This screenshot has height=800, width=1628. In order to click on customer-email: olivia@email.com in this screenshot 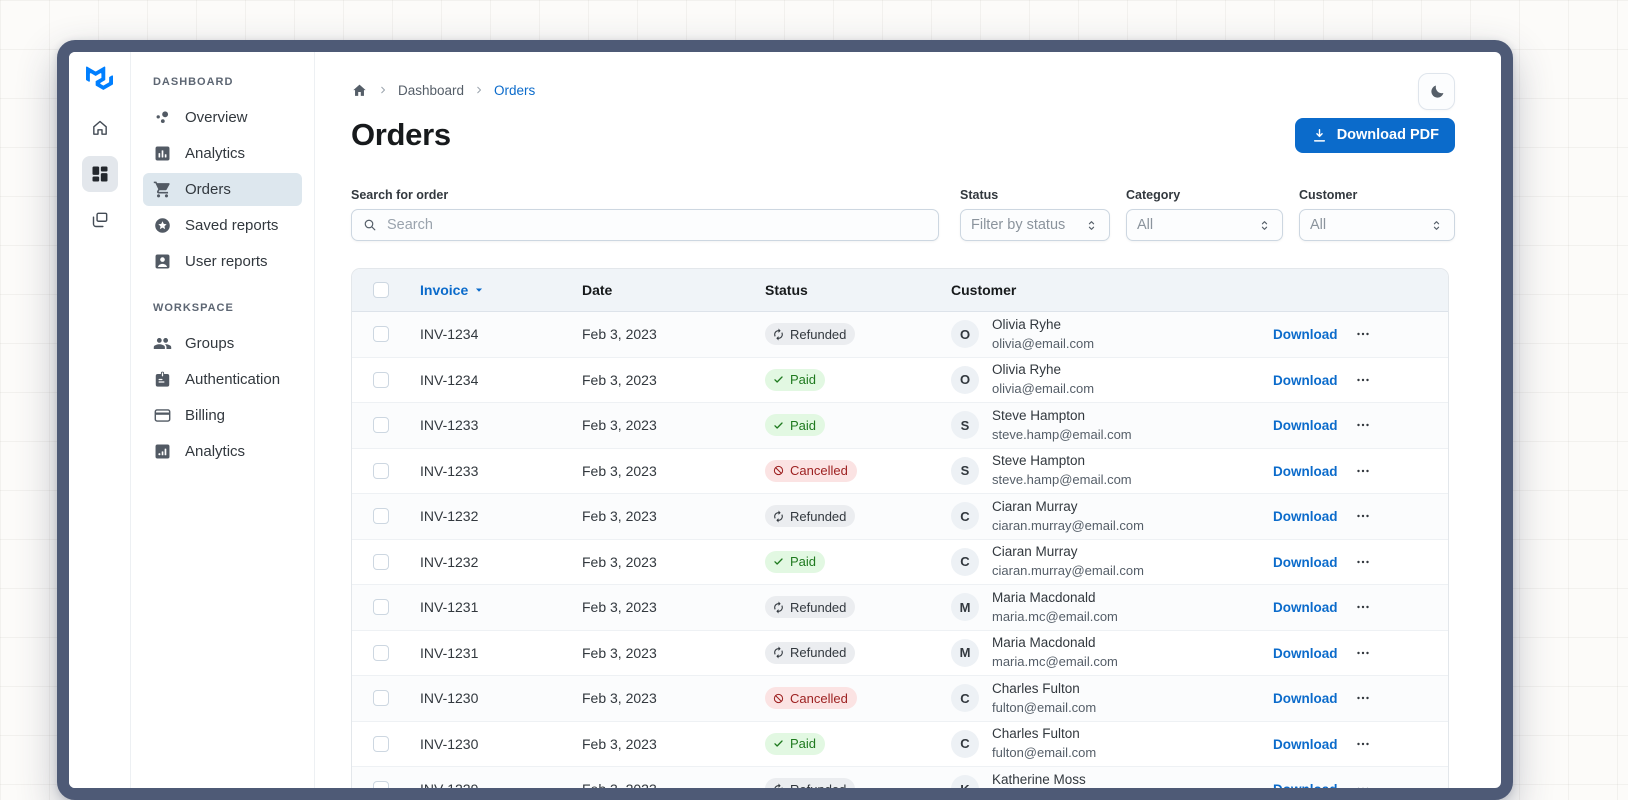, I will do `click(1043, 389)`.